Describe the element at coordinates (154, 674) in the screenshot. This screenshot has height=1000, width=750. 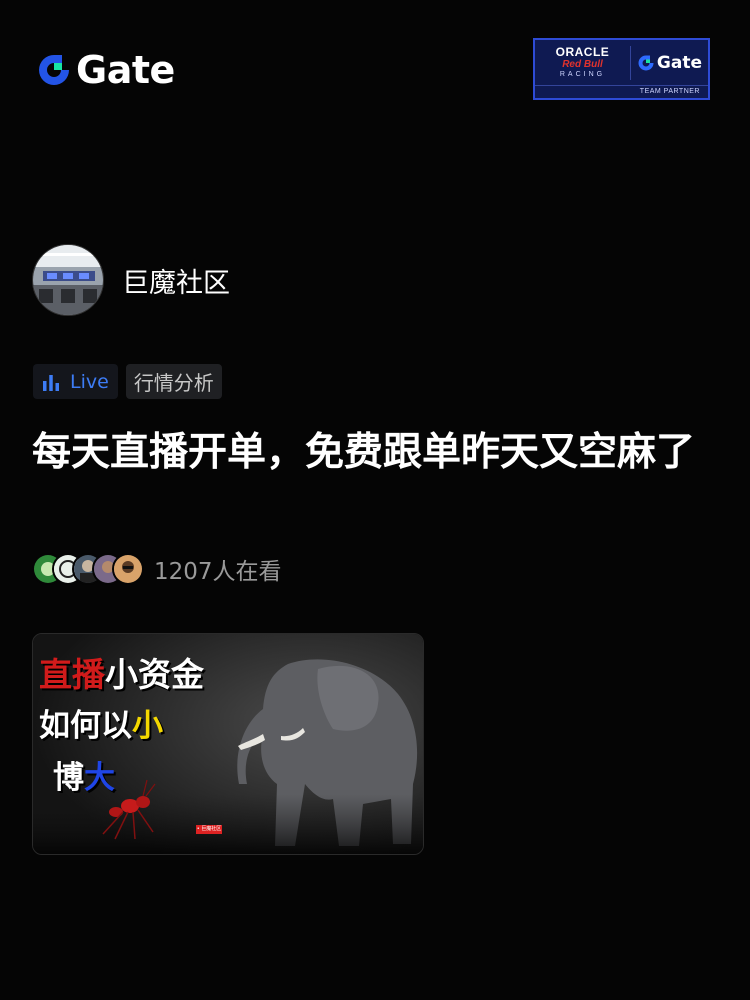
I see `thumb-text-small-capital: 小资金` at that location.